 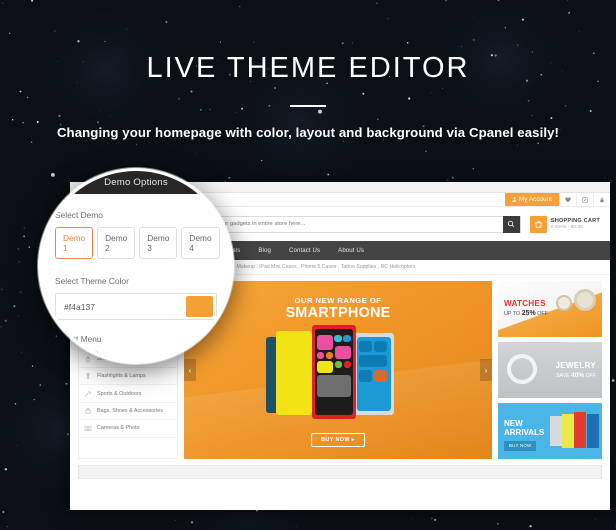 I want to click on cart-subtitle: 0 Items - $0.00, so click(x=566, y=227).